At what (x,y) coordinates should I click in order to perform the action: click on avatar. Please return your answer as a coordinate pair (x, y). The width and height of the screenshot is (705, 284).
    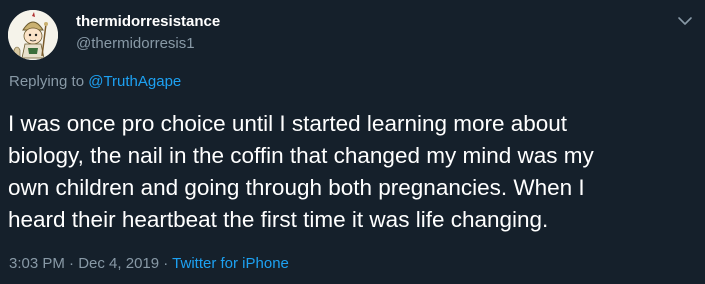
    Looking at the image, I should click on (33, 35).